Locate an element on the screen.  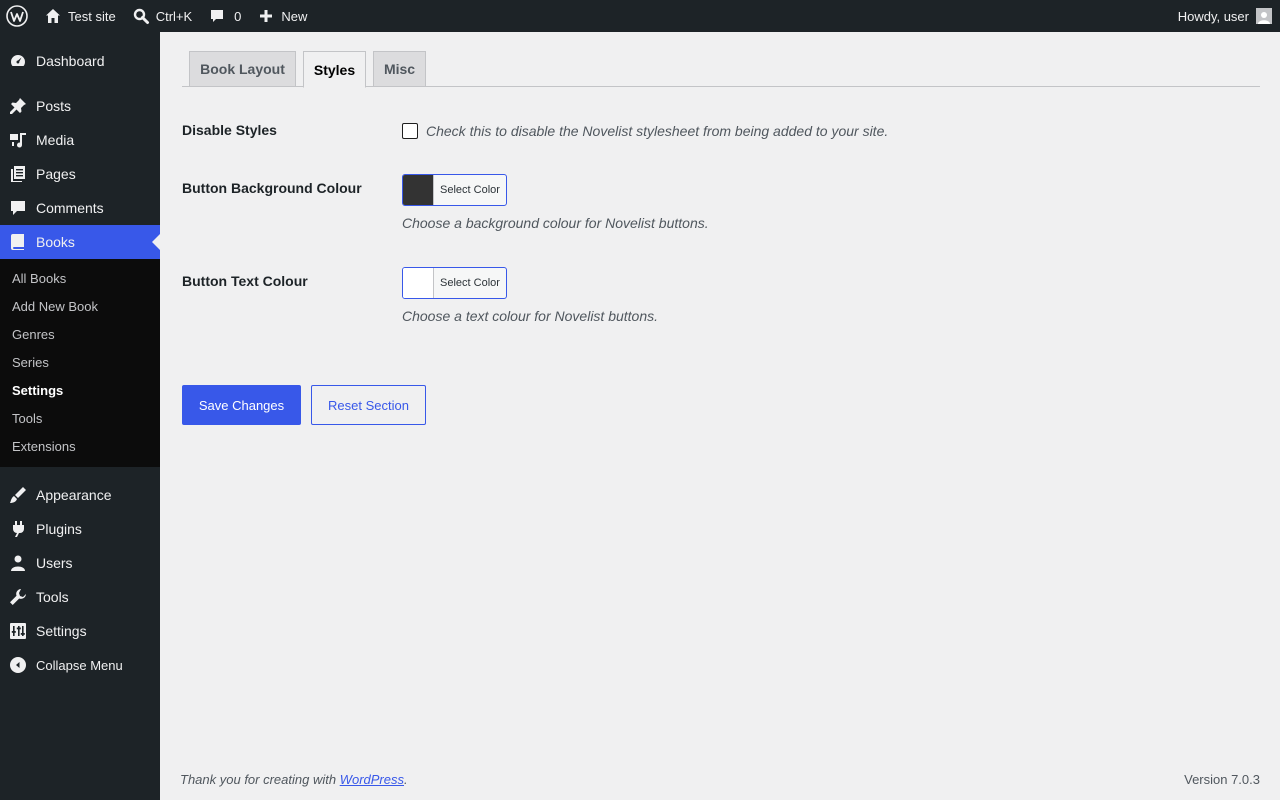
tab-book-layout: Book Layout is located at coordinates (242, 69).